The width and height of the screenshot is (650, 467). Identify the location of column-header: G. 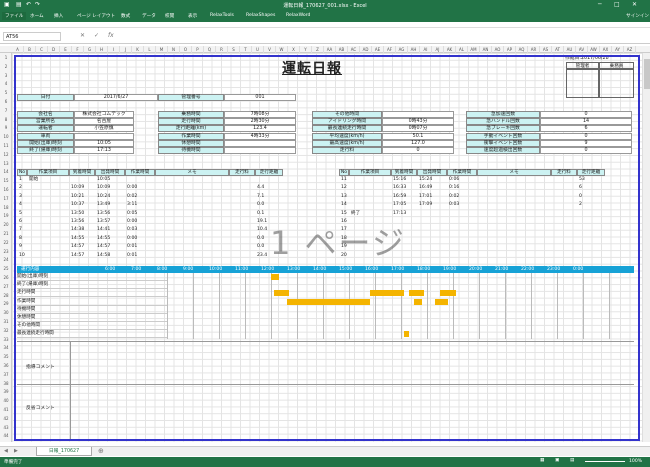
(90, 49).